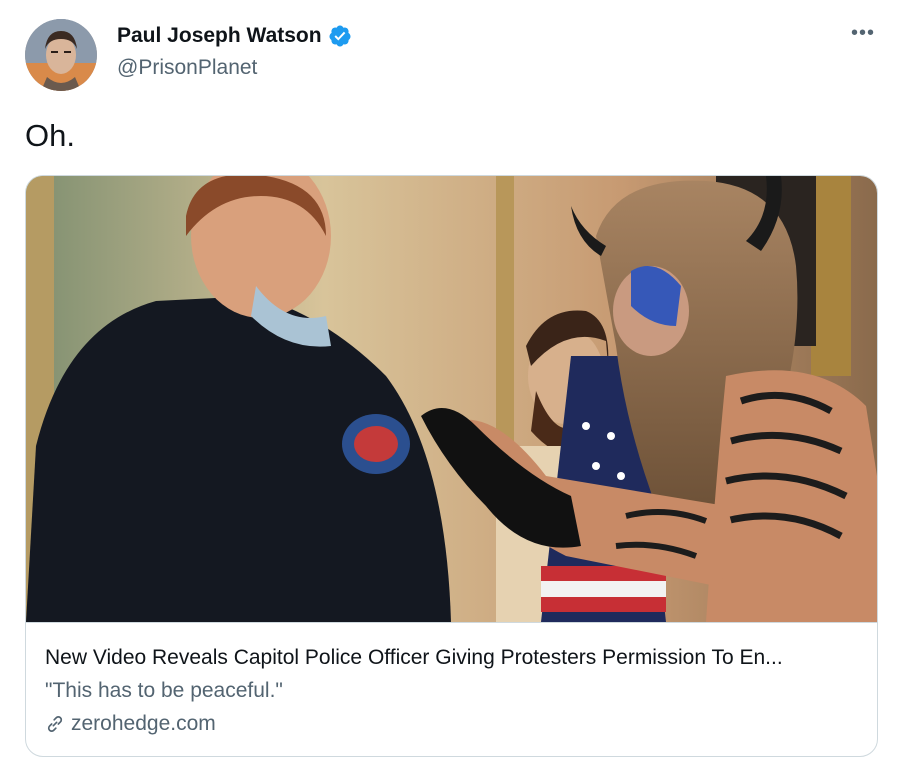 The width and height of the screenshot is (900, 779). I want to click on link-icon, so click(55, 724).